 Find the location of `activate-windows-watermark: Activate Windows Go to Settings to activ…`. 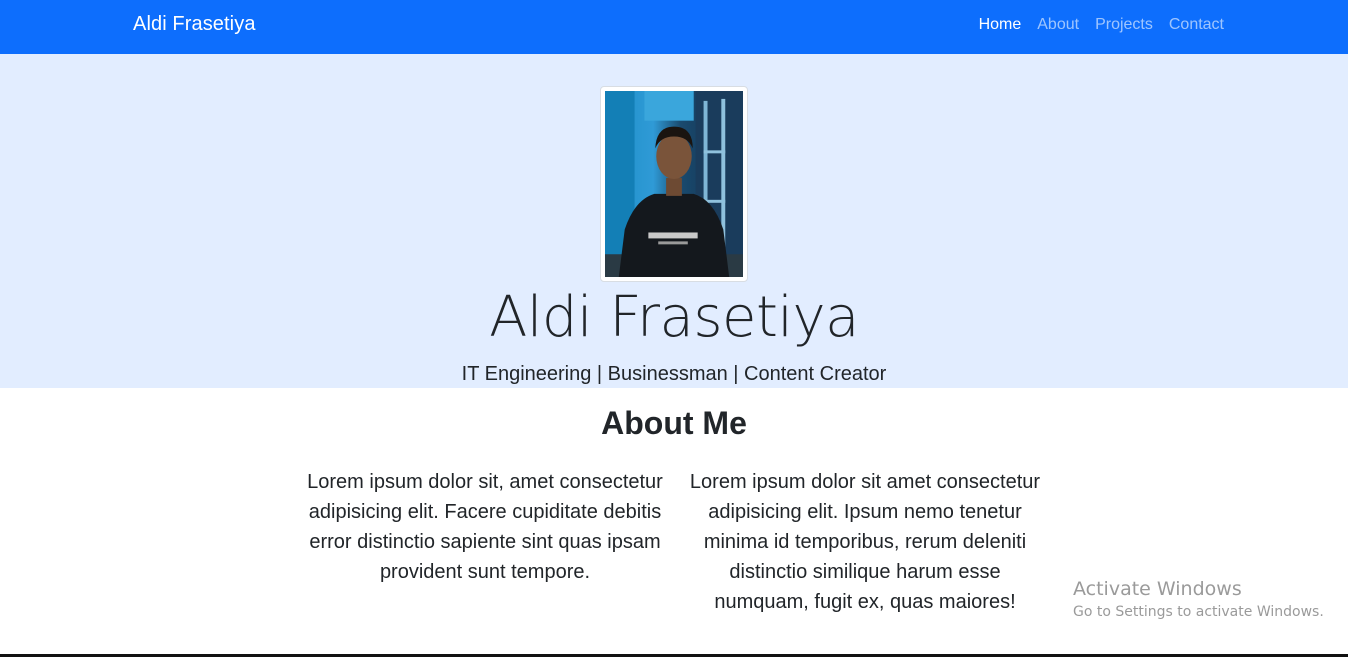

activate-windows-watermark: Activate Windows Go to Settings to activ… is located at coordinates (1198, 601).